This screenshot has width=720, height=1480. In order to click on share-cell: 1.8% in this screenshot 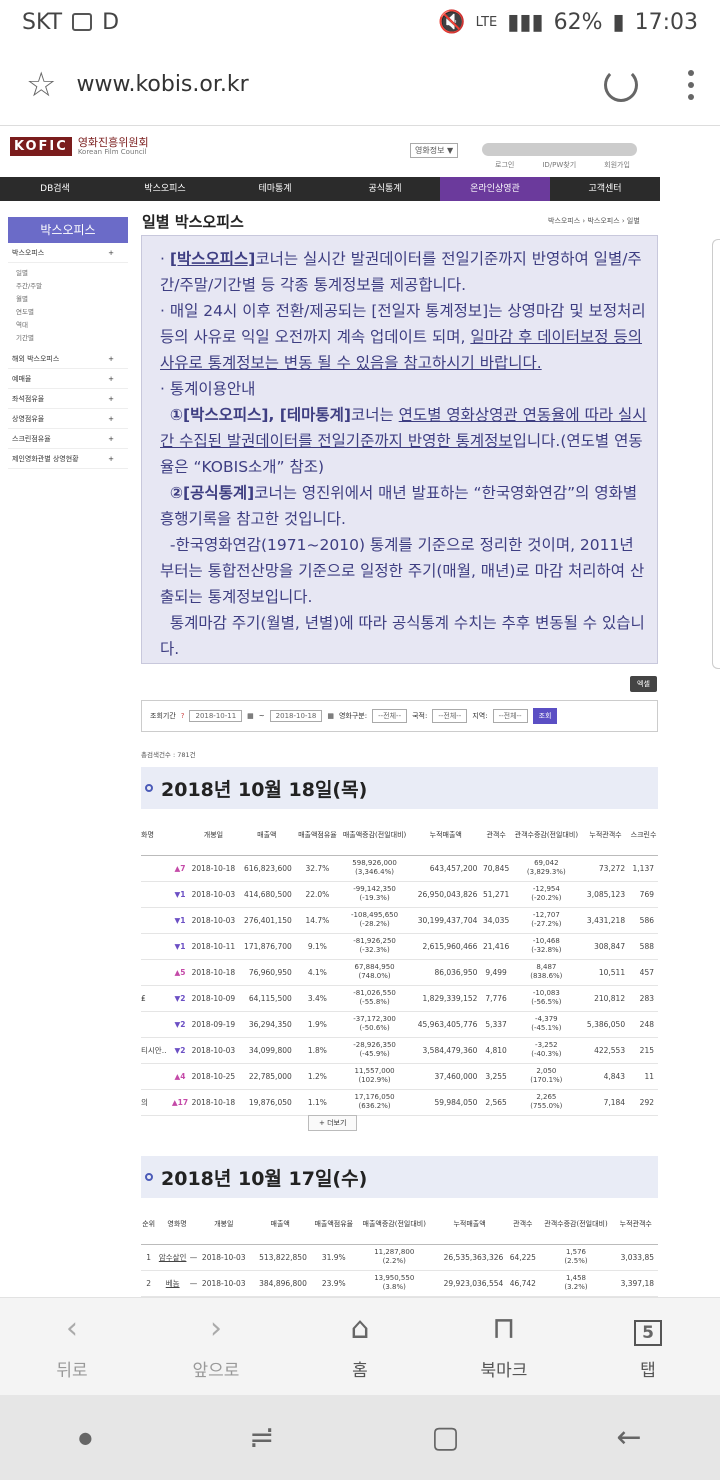, I will do `click(317, 1050)`.